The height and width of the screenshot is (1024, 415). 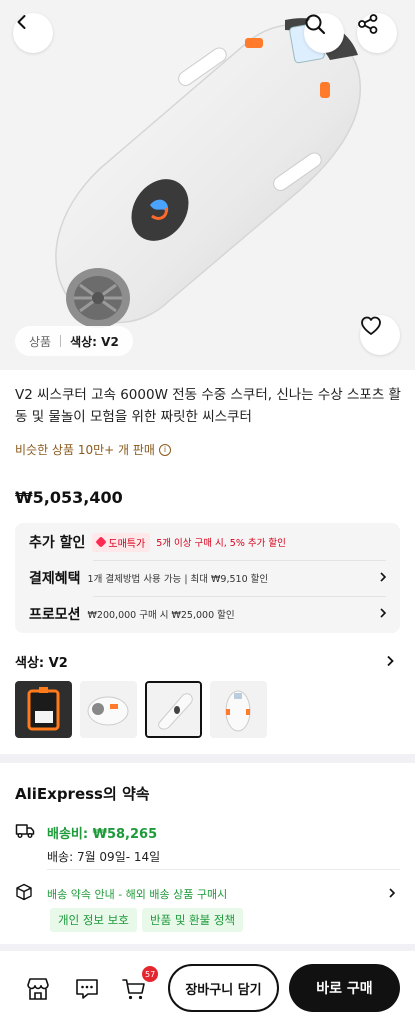 I want to click on chat-icon, so click(x=87, y=989).